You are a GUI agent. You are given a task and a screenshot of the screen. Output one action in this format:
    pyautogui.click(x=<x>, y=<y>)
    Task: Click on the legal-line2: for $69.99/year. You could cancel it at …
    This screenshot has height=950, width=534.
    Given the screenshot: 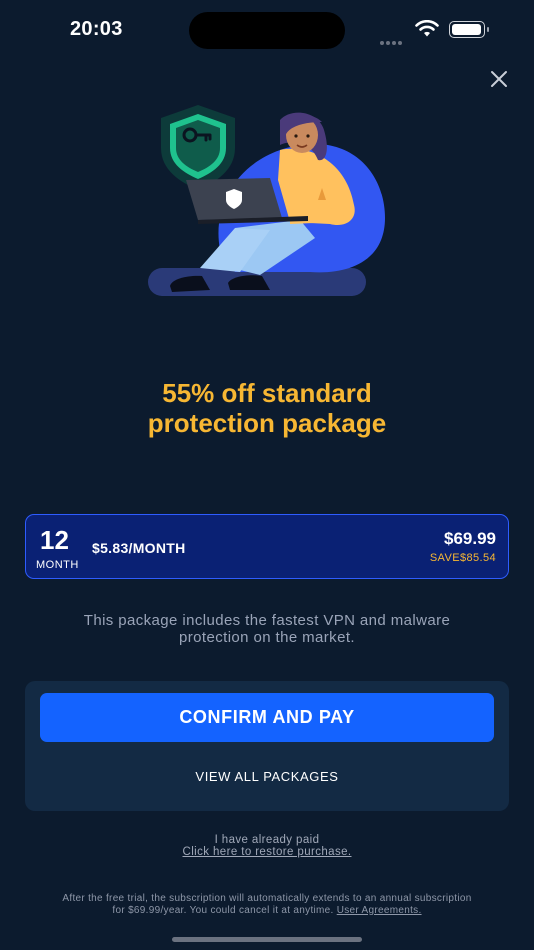 What is the action you would take?
    pyautogui.click(x=267, y=911)
    